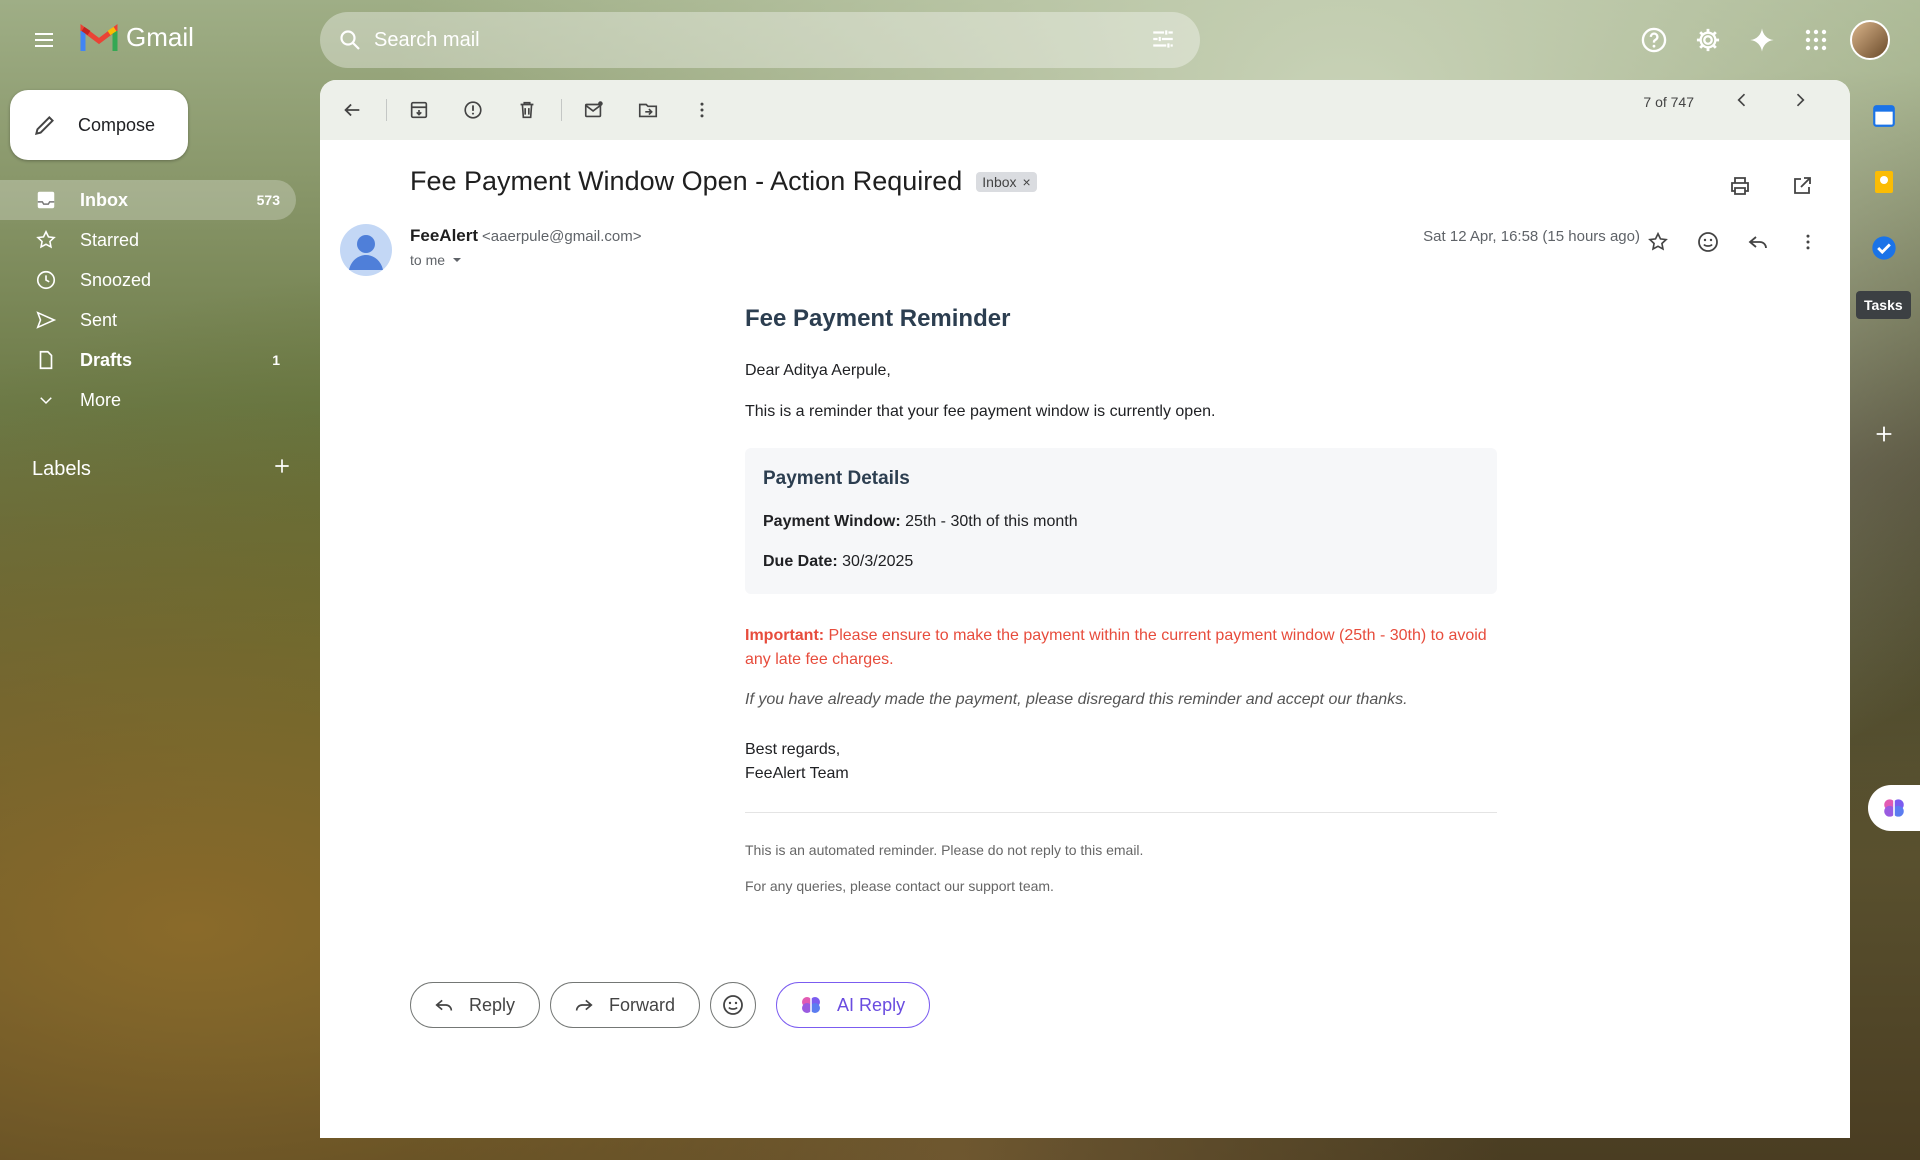  I want to click on reply-button: Reply, so click(475, 1005).